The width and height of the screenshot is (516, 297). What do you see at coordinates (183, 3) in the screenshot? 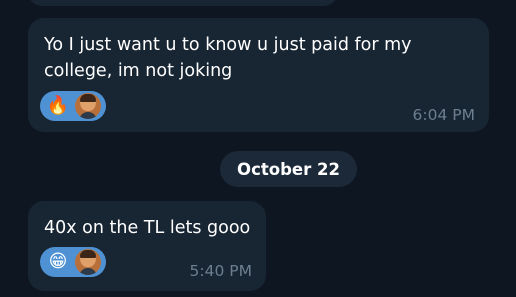
I see `previous-message-bubble` at bounding box center [183, 3].